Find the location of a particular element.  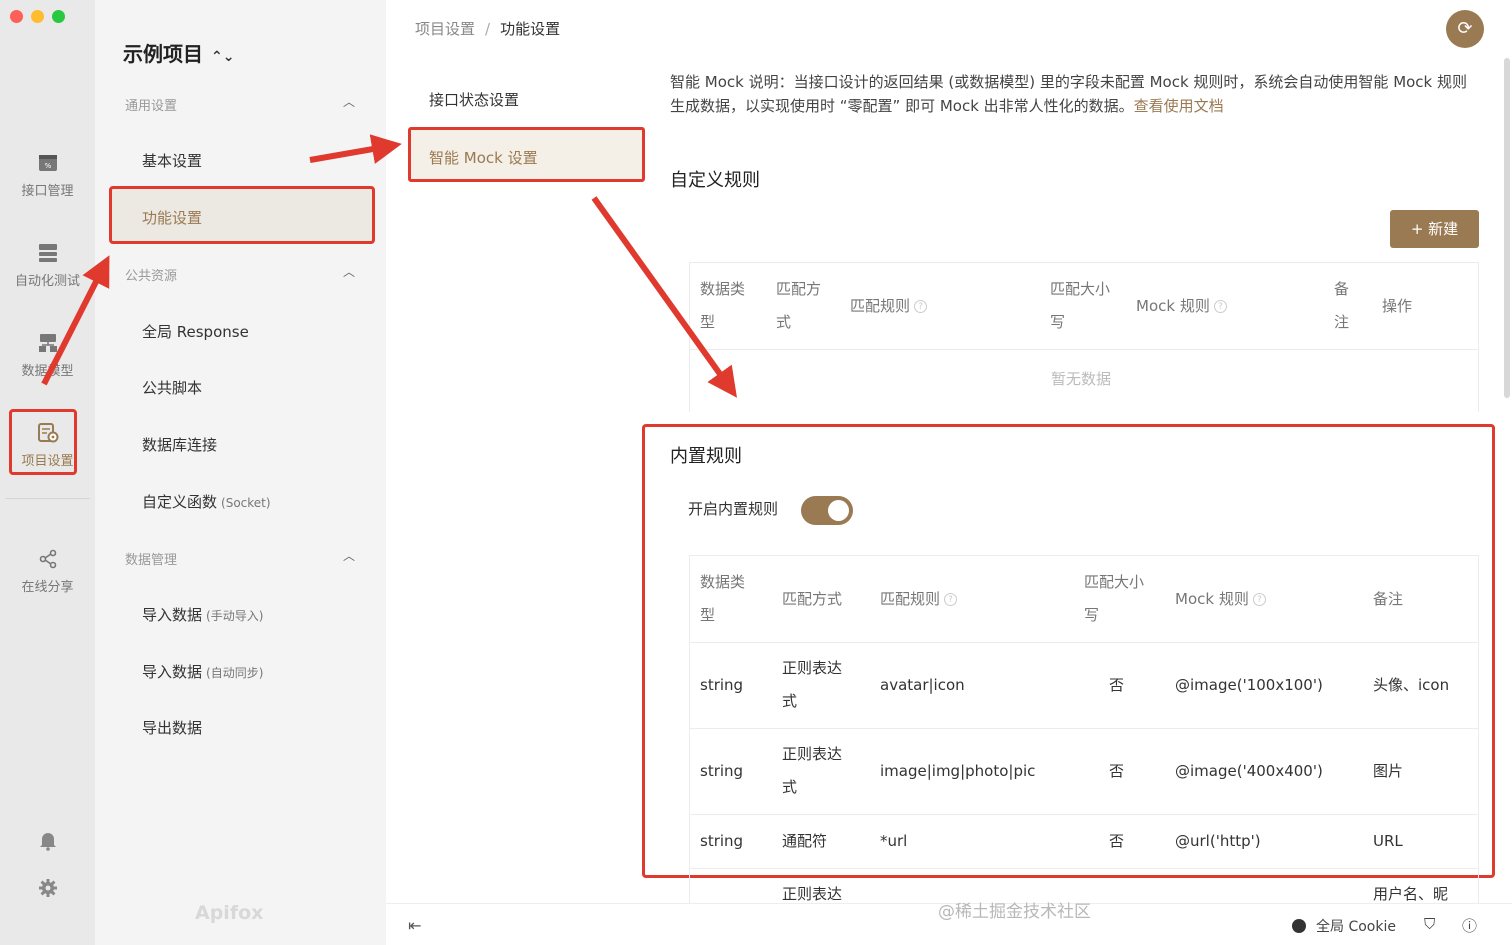

sidebar-item-db-connection: 数据库连接 is located at coordinates (179, 444).